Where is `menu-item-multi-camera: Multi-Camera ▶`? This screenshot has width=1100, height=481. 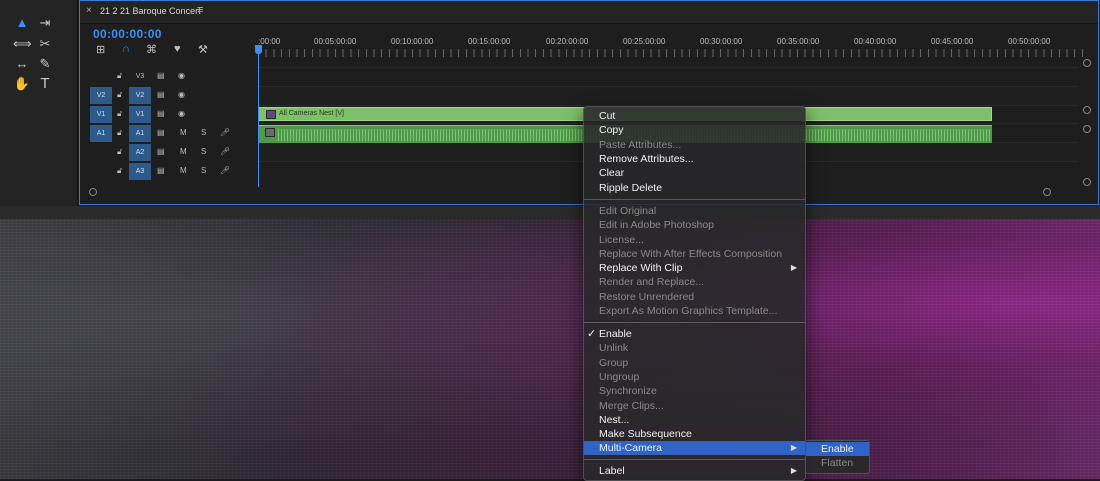
menu-item-multi-camera: Multi-Camera ▶ is located at coordinates (694, 448).